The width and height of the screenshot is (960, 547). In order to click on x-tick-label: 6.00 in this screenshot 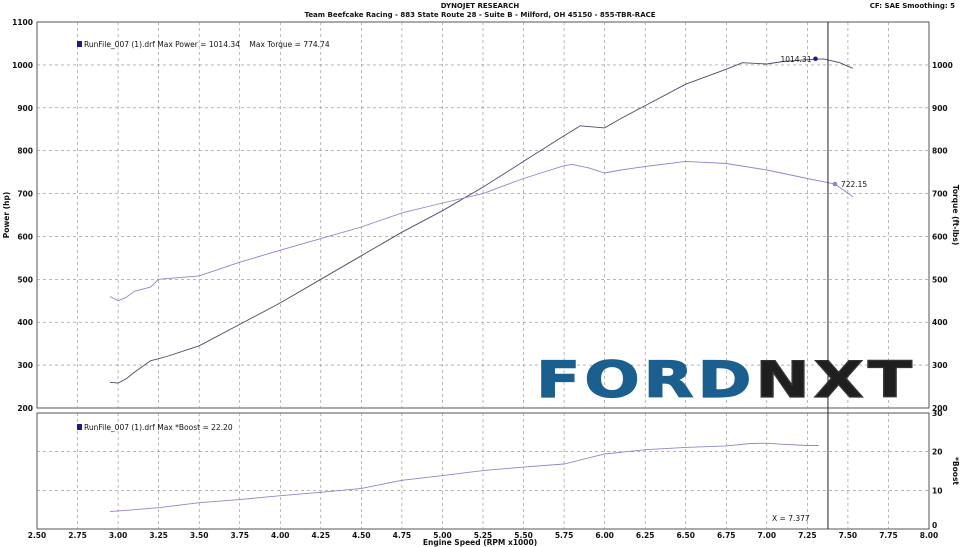, I will do `click(604, 535)`.